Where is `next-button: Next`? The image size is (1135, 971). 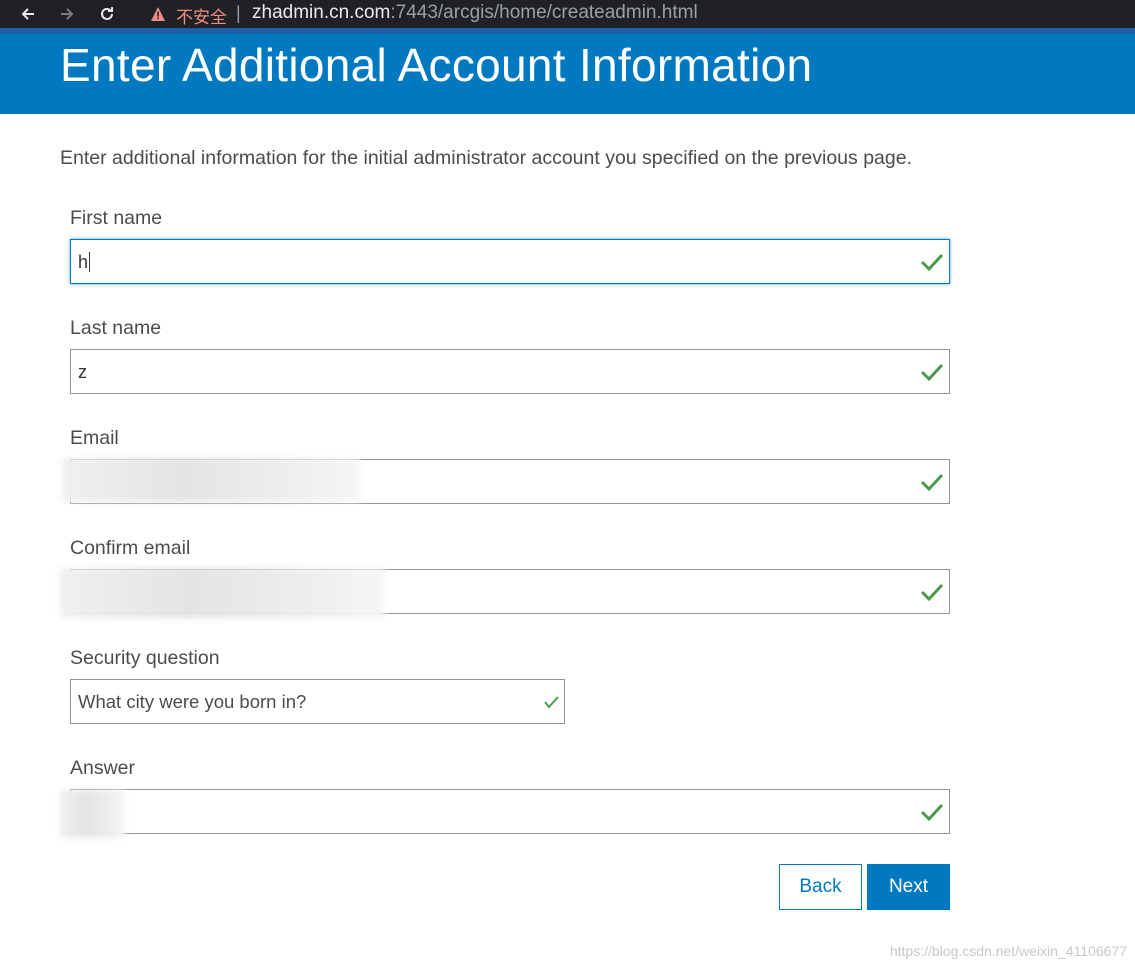
next-button: Next is located at coordinates (908, 887).